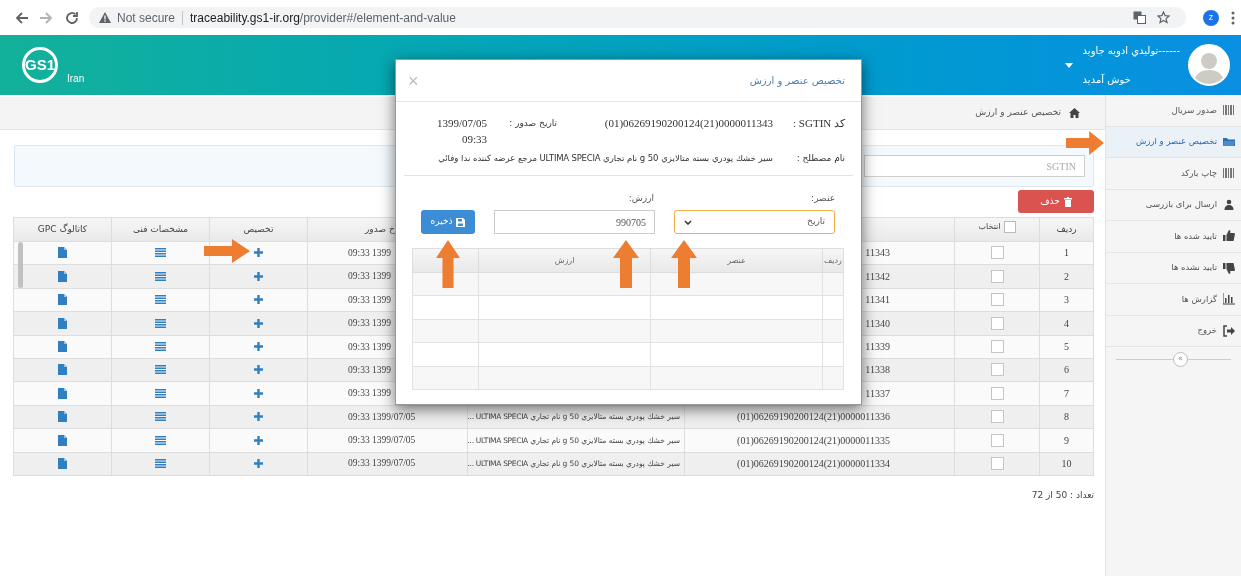 Image resolution: width=1241 pixels, height=576 pixels. Describe the element at coordinates (877, 393) in the screenshot. I see `sgtin-cell: 11337` at that location.